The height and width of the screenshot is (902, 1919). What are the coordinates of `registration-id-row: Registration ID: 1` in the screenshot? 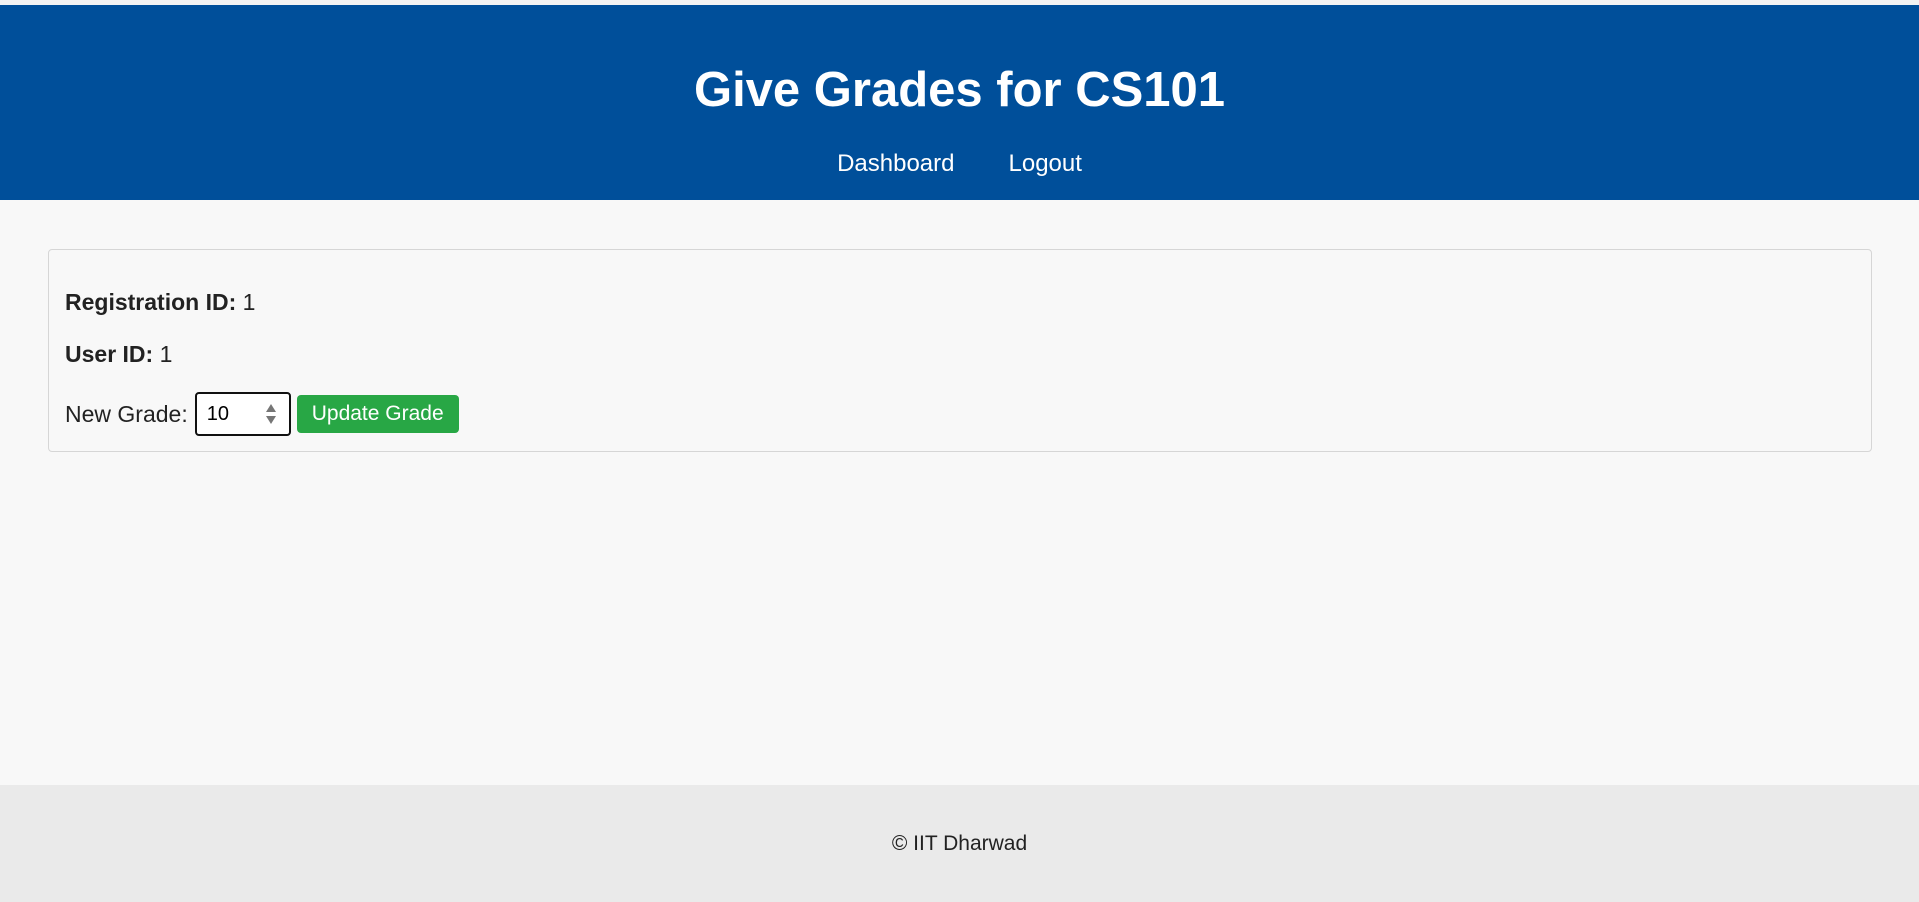 It's located at (160, 302).